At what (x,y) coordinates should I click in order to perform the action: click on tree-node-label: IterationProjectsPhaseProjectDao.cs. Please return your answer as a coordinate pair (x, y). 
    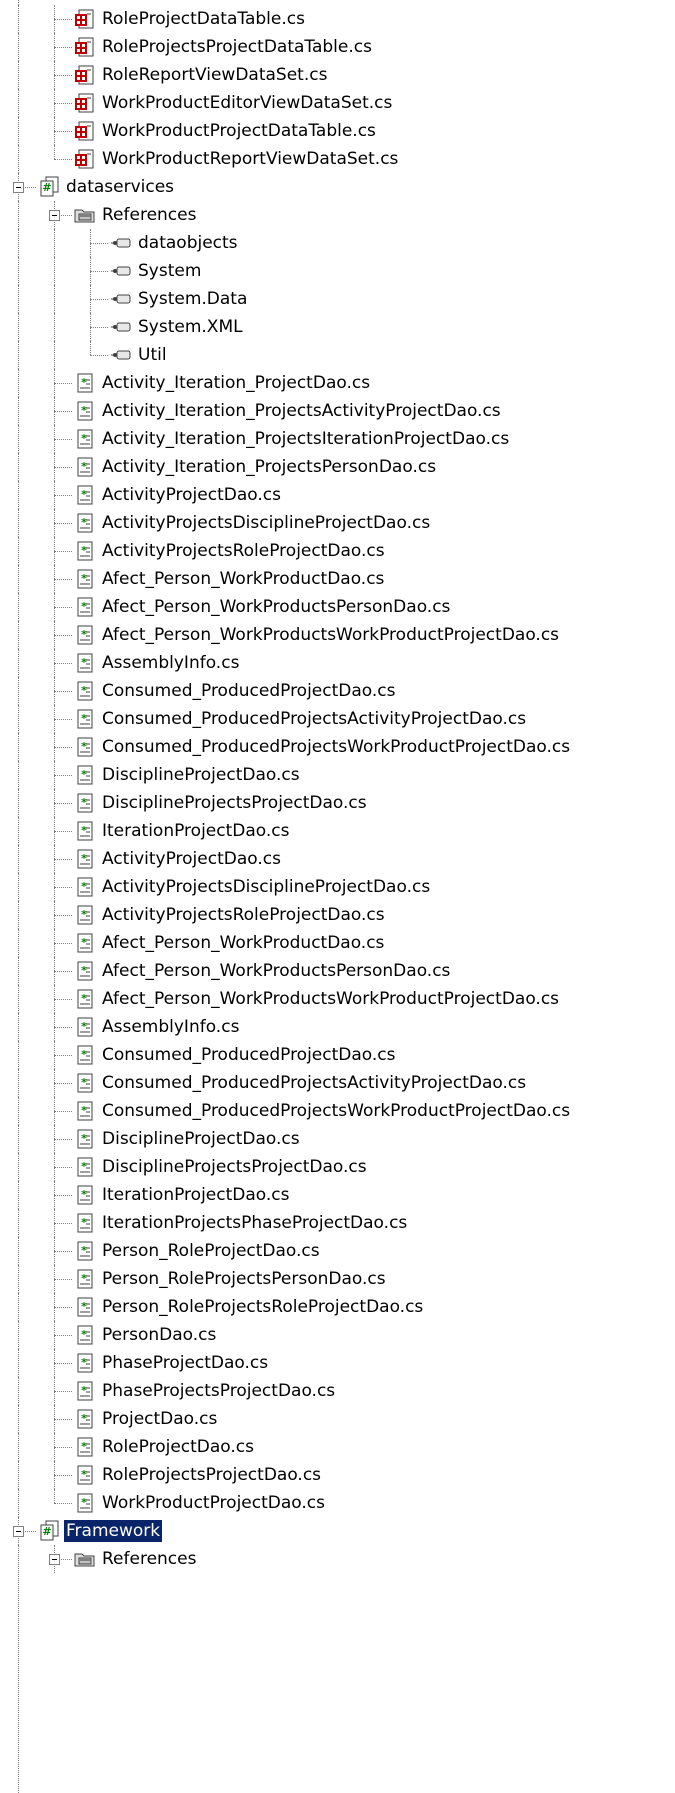
    Looking at the image, I should click on (254, 1223).